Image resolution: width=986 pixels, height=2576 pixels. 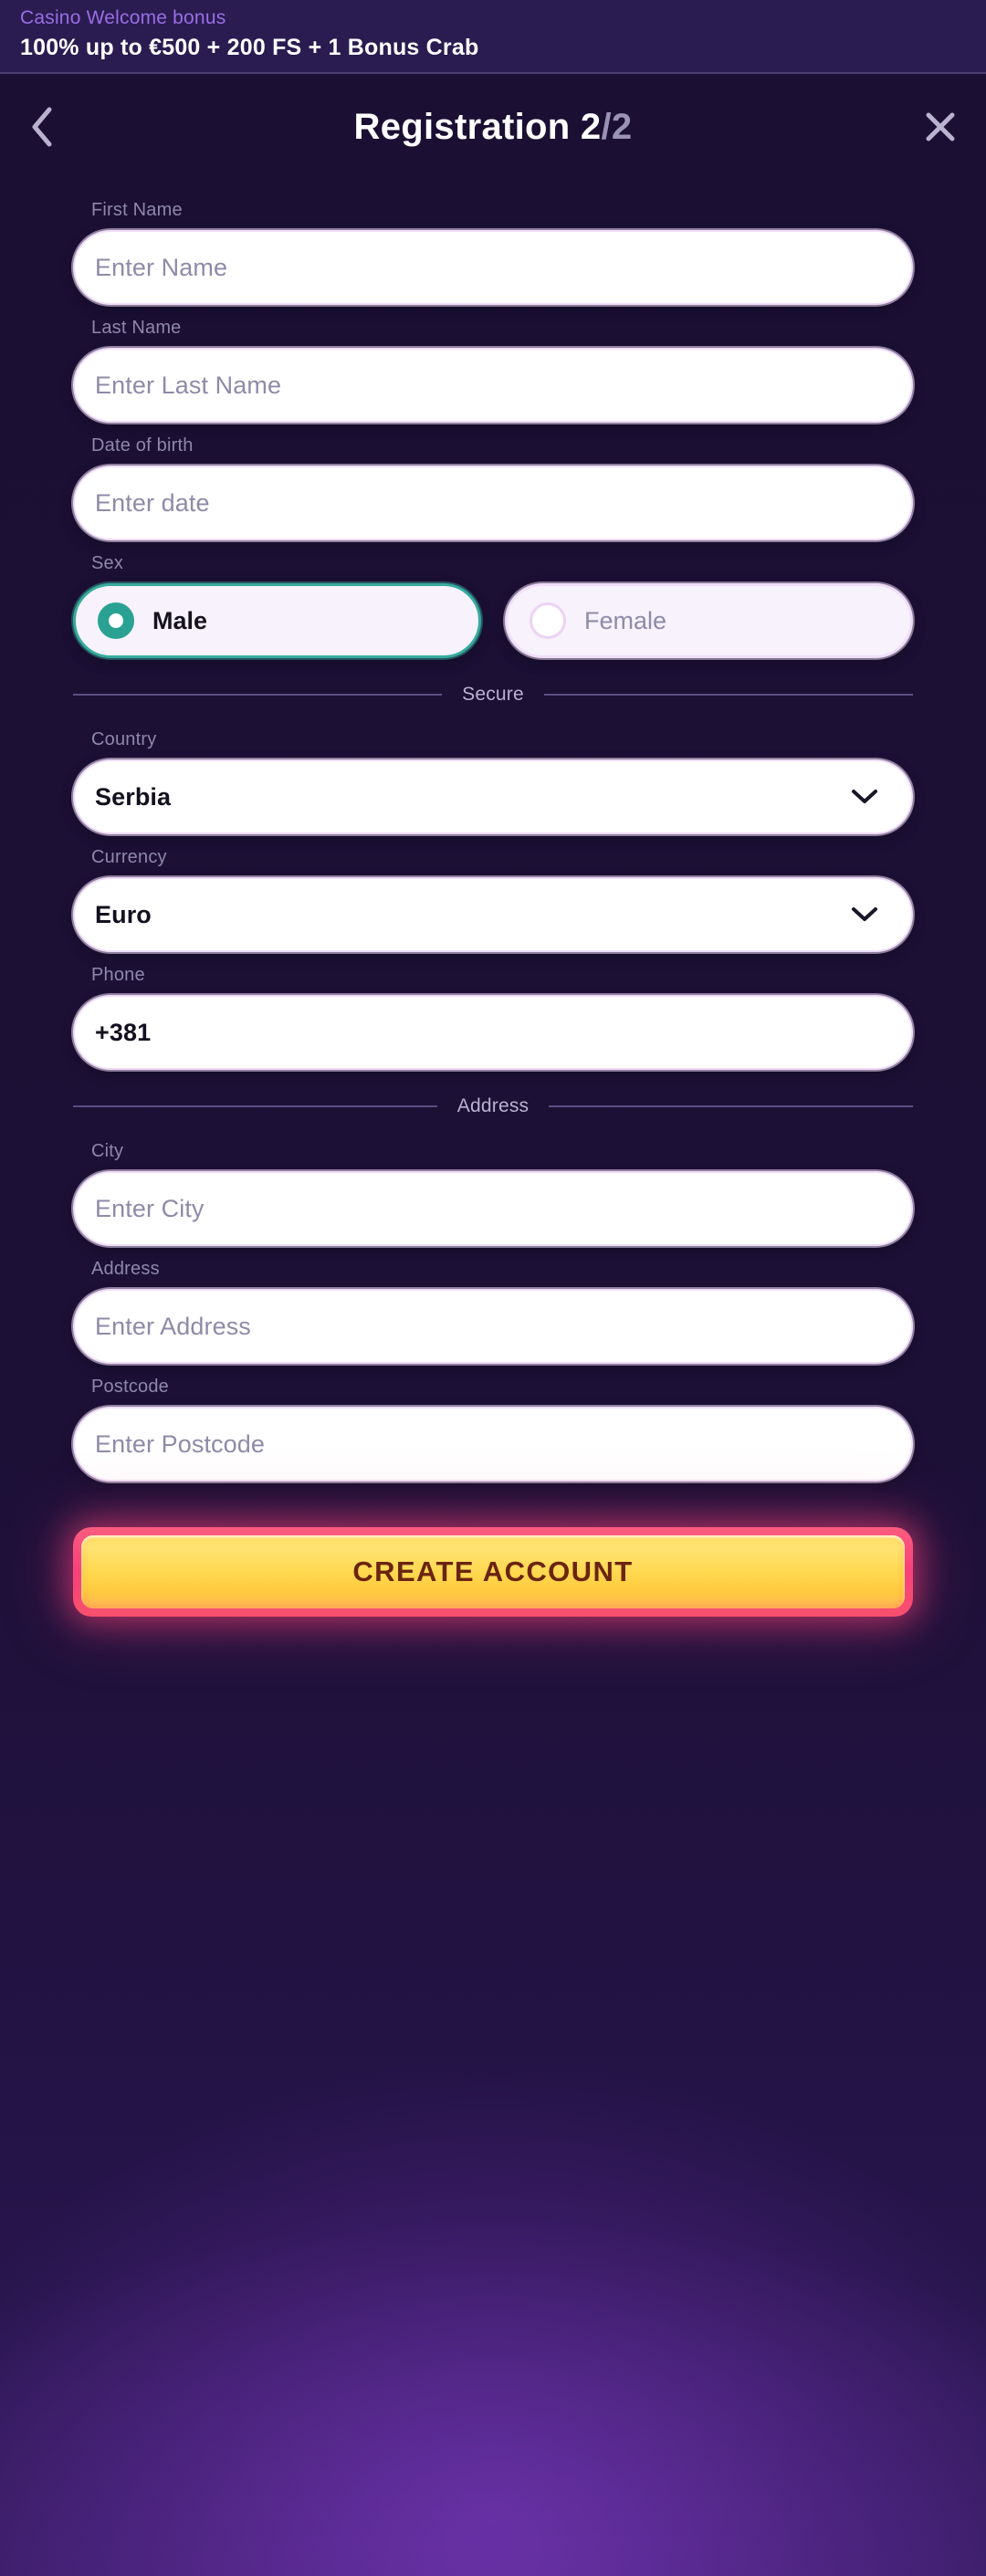 I want to click on currency-label: Currency, so click(x=129, y=857).